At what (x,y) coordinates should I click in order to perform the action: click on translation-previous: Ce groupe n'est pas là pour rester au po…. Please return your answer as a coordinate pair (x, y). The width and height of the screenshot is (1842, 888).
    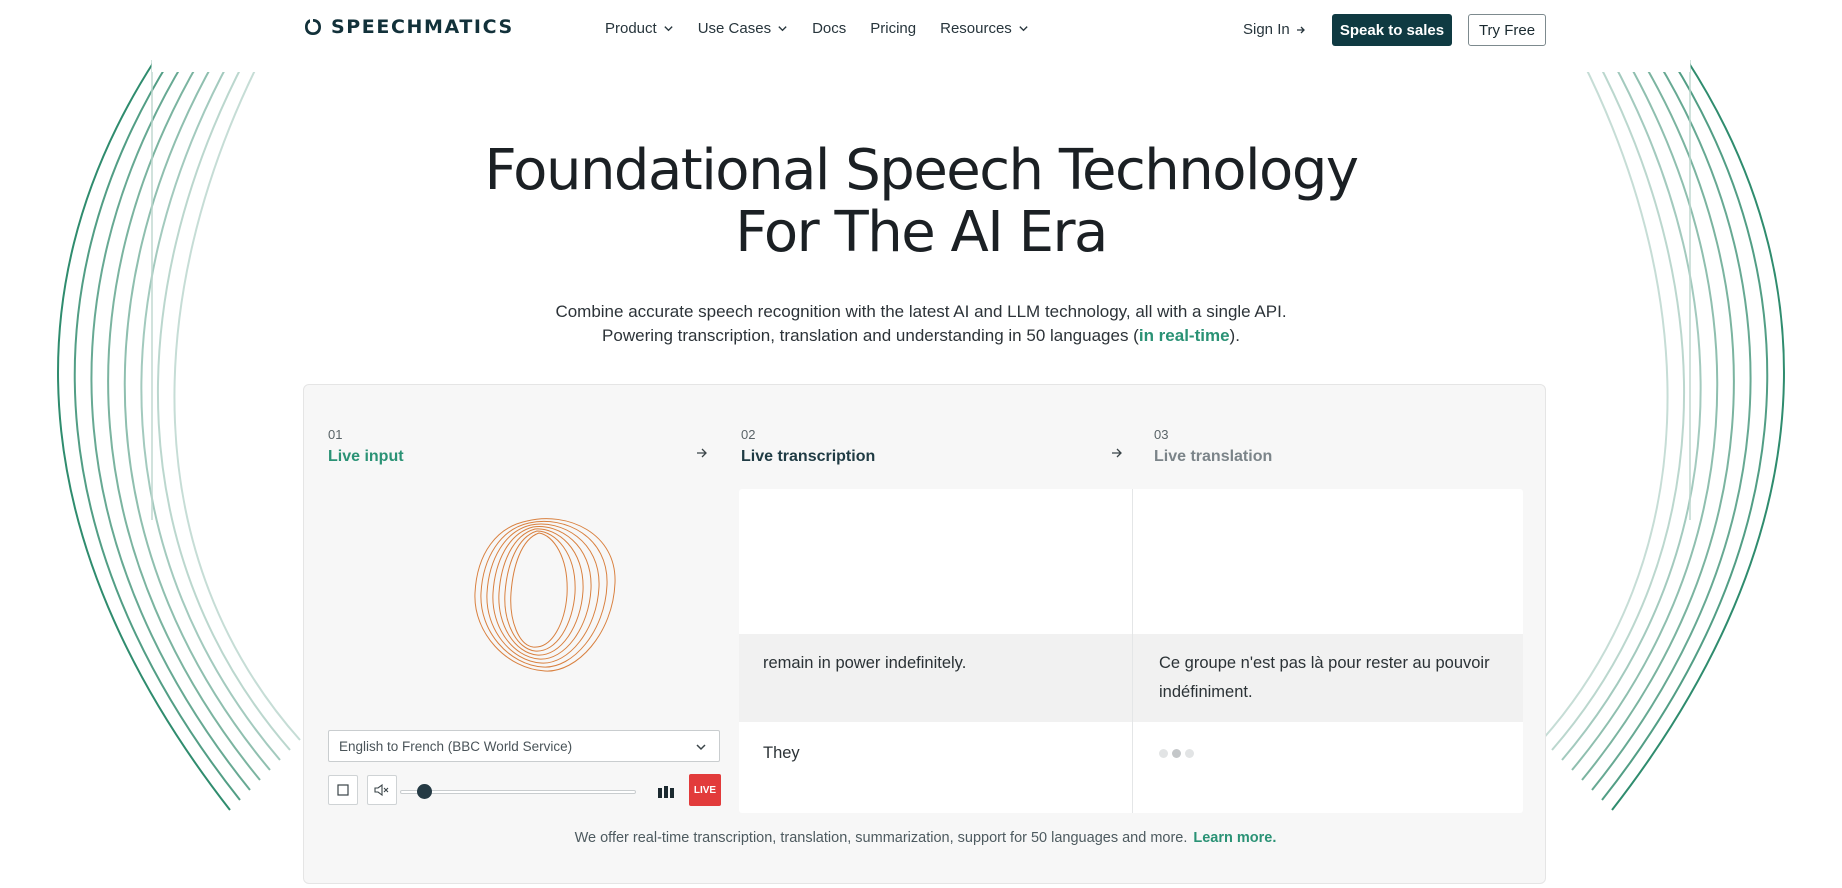
    Looking at the image, I should click on (1324, 677).